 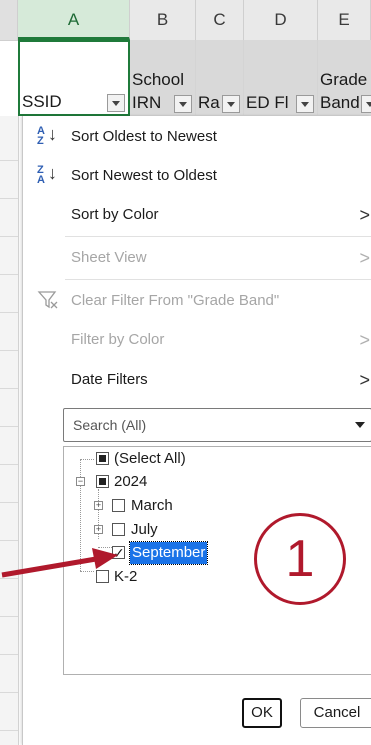 What do you see at coordinates (300, 559) in the screenshot?
I see `annotation-step-badge: 1` at bounding box center [300, 559].